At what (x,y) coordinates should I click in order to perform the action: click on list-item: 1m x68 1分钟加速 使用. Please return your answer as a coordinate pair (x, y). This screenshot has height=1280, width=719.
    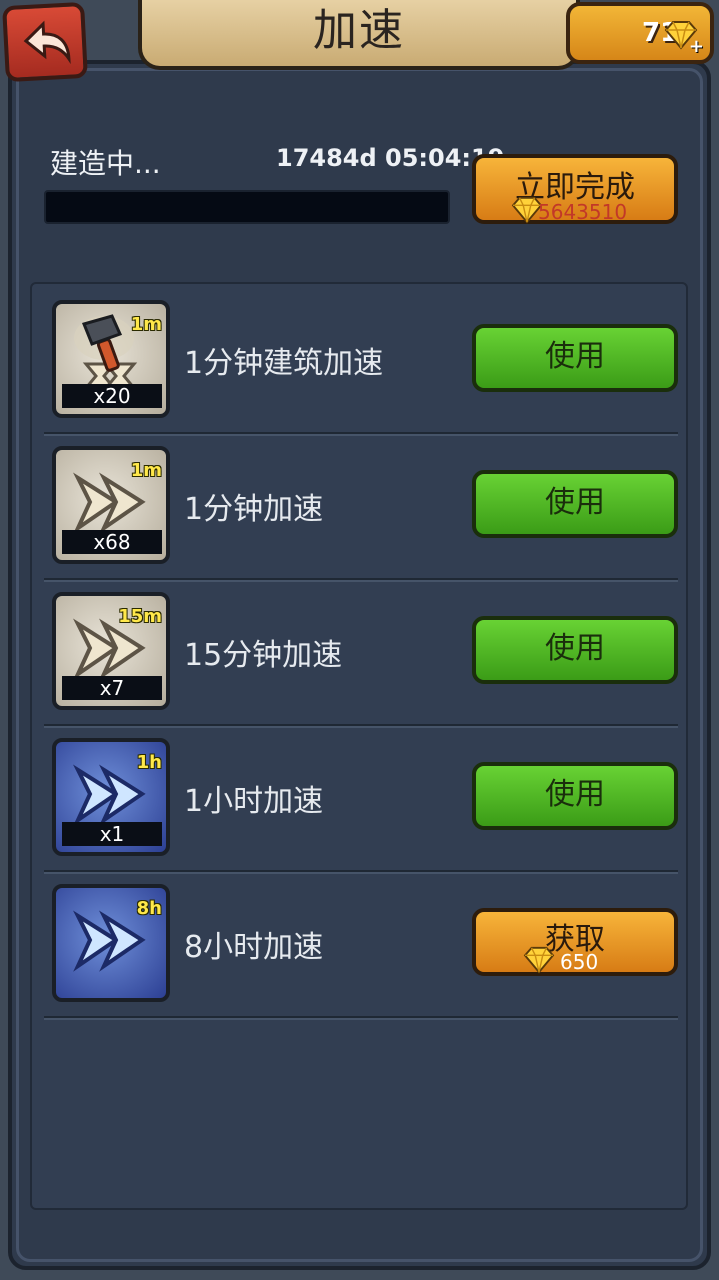
    Looking at the image, I should click on (361, 507).